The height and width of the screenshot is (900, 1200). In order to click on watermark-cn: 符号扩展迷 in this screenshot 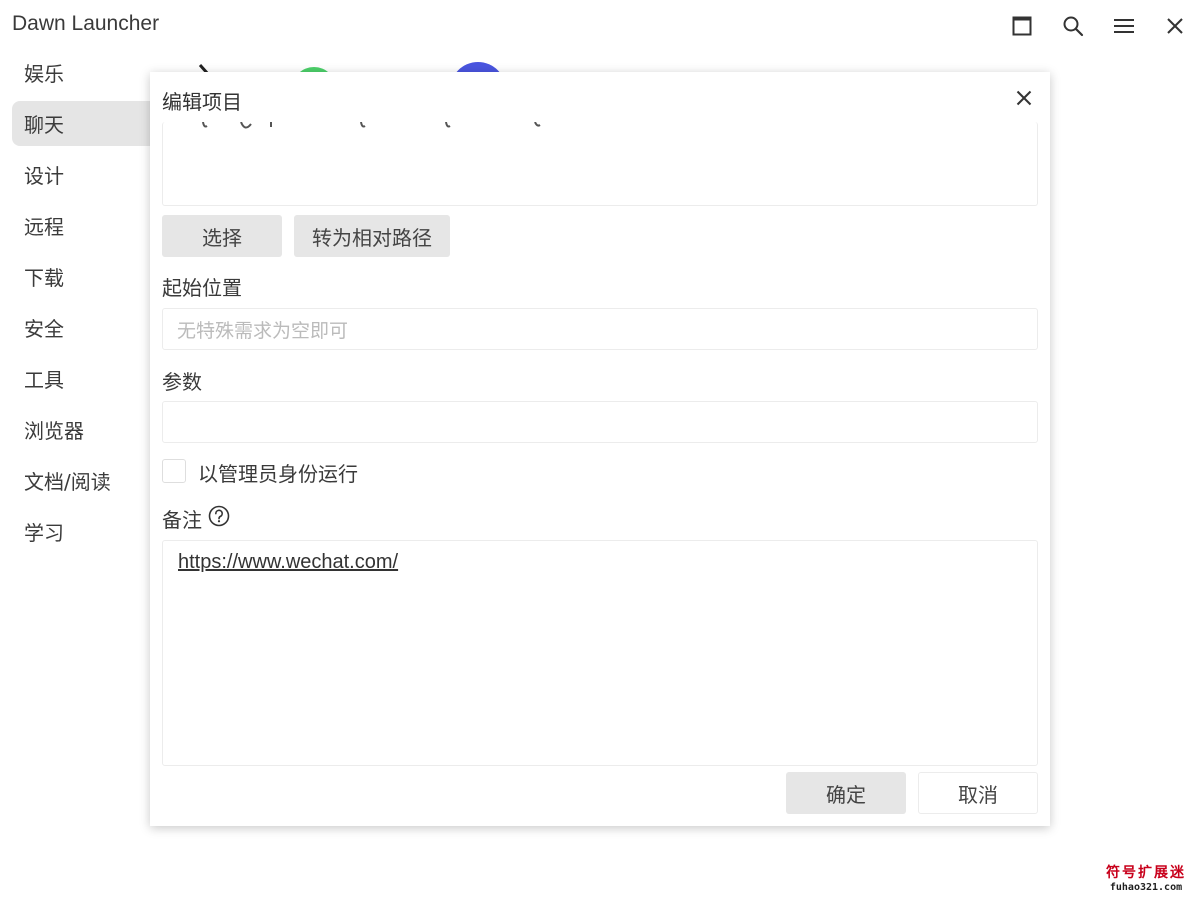, I will do `click(1146, 873)`.